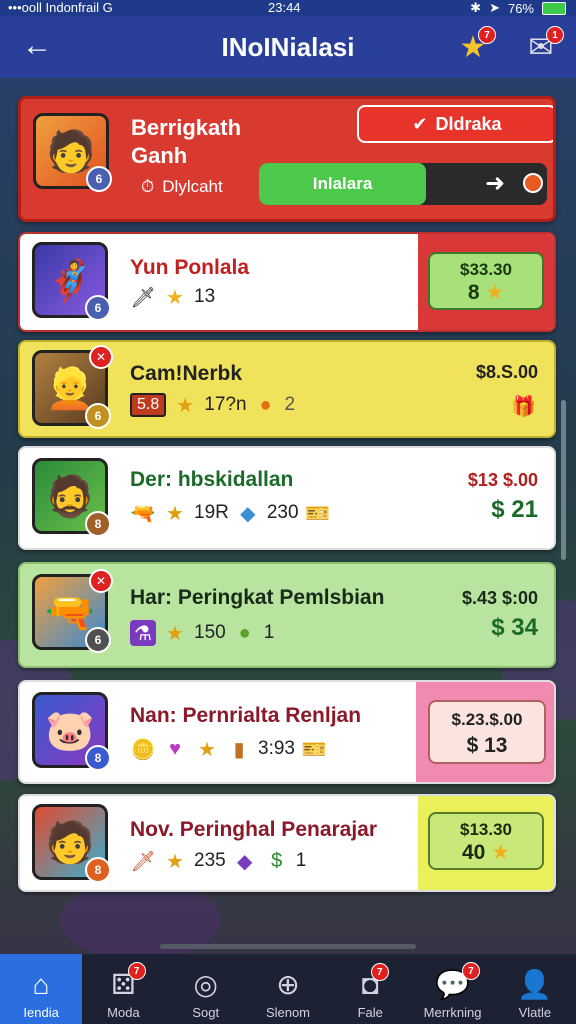 The width and height of the screenshot is (576, 1024). Describe the element at coordinates (123, 989) in the screenshot. I see `nav-item-mode: ⚄ 7 Moda` at that location.